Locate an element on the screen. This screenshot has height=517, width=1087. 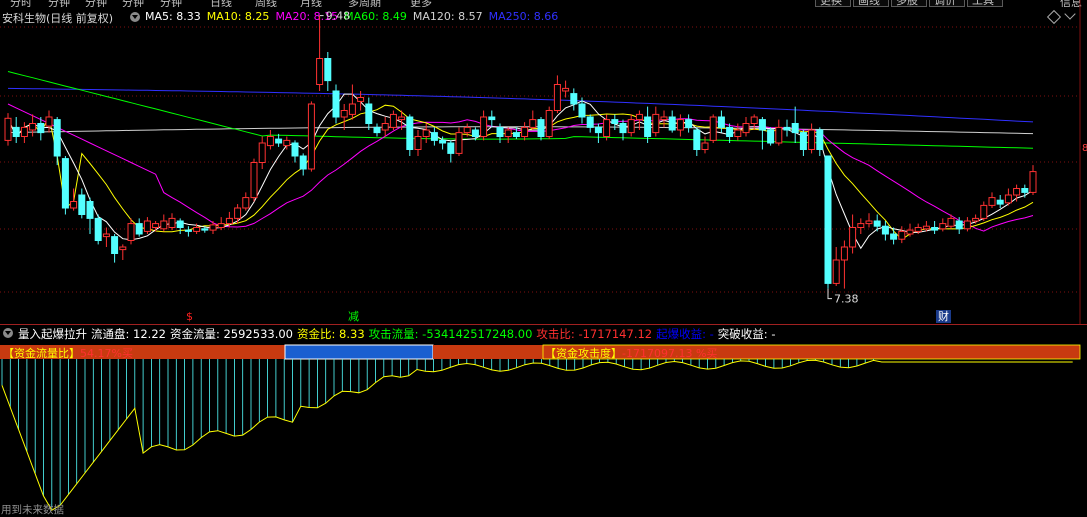
fund-flow-bar-blue is located at coordinates (359, 352).